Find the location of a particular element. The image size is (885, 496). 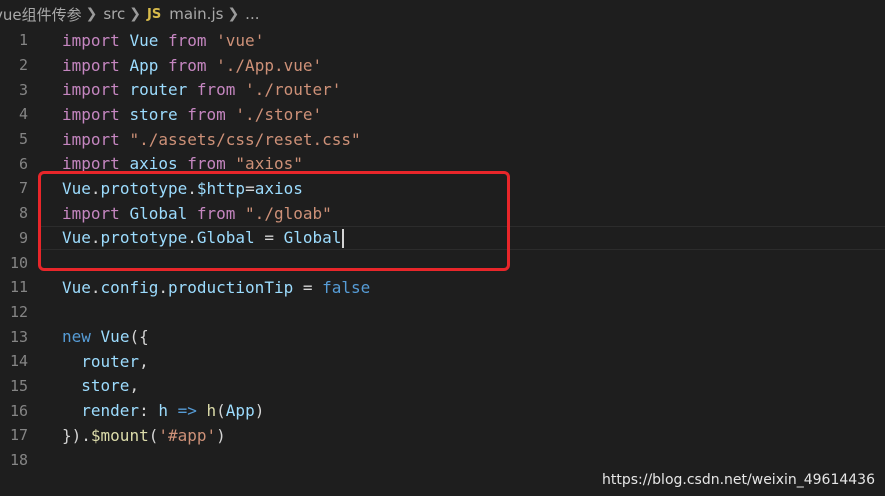

line-number: 7 is located at coordinates (23, 188).